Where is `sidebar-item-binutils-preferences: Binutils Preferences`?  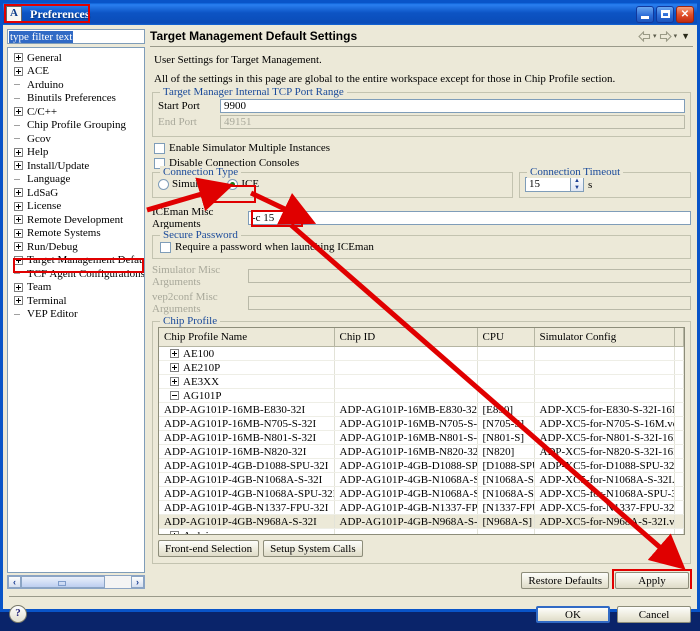 sidebar-item-binutils-preferences: Binutils Preferences is located at coordinates (76, 99).